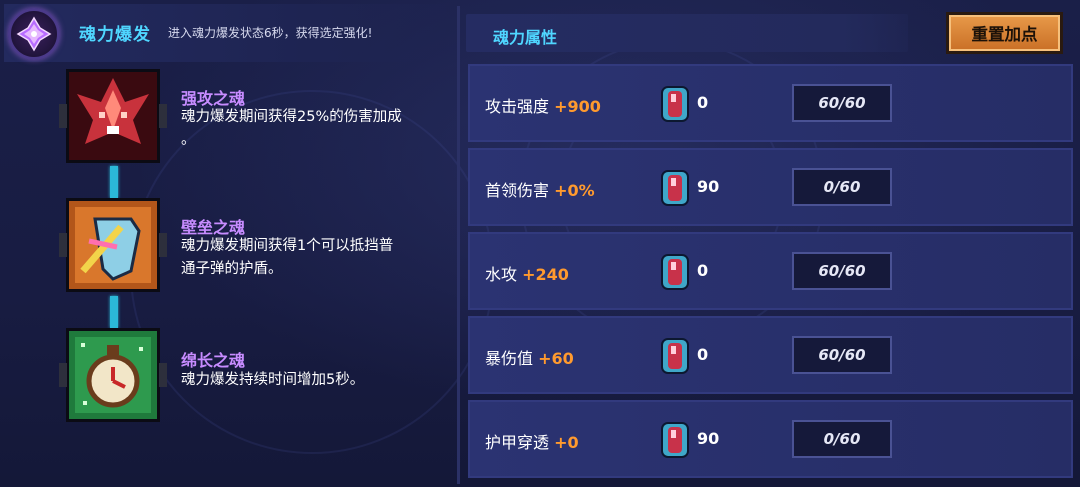  Describe the element at coordinates (501, 274) in the screenshot. I see `stat-name: 水攻` at that location.